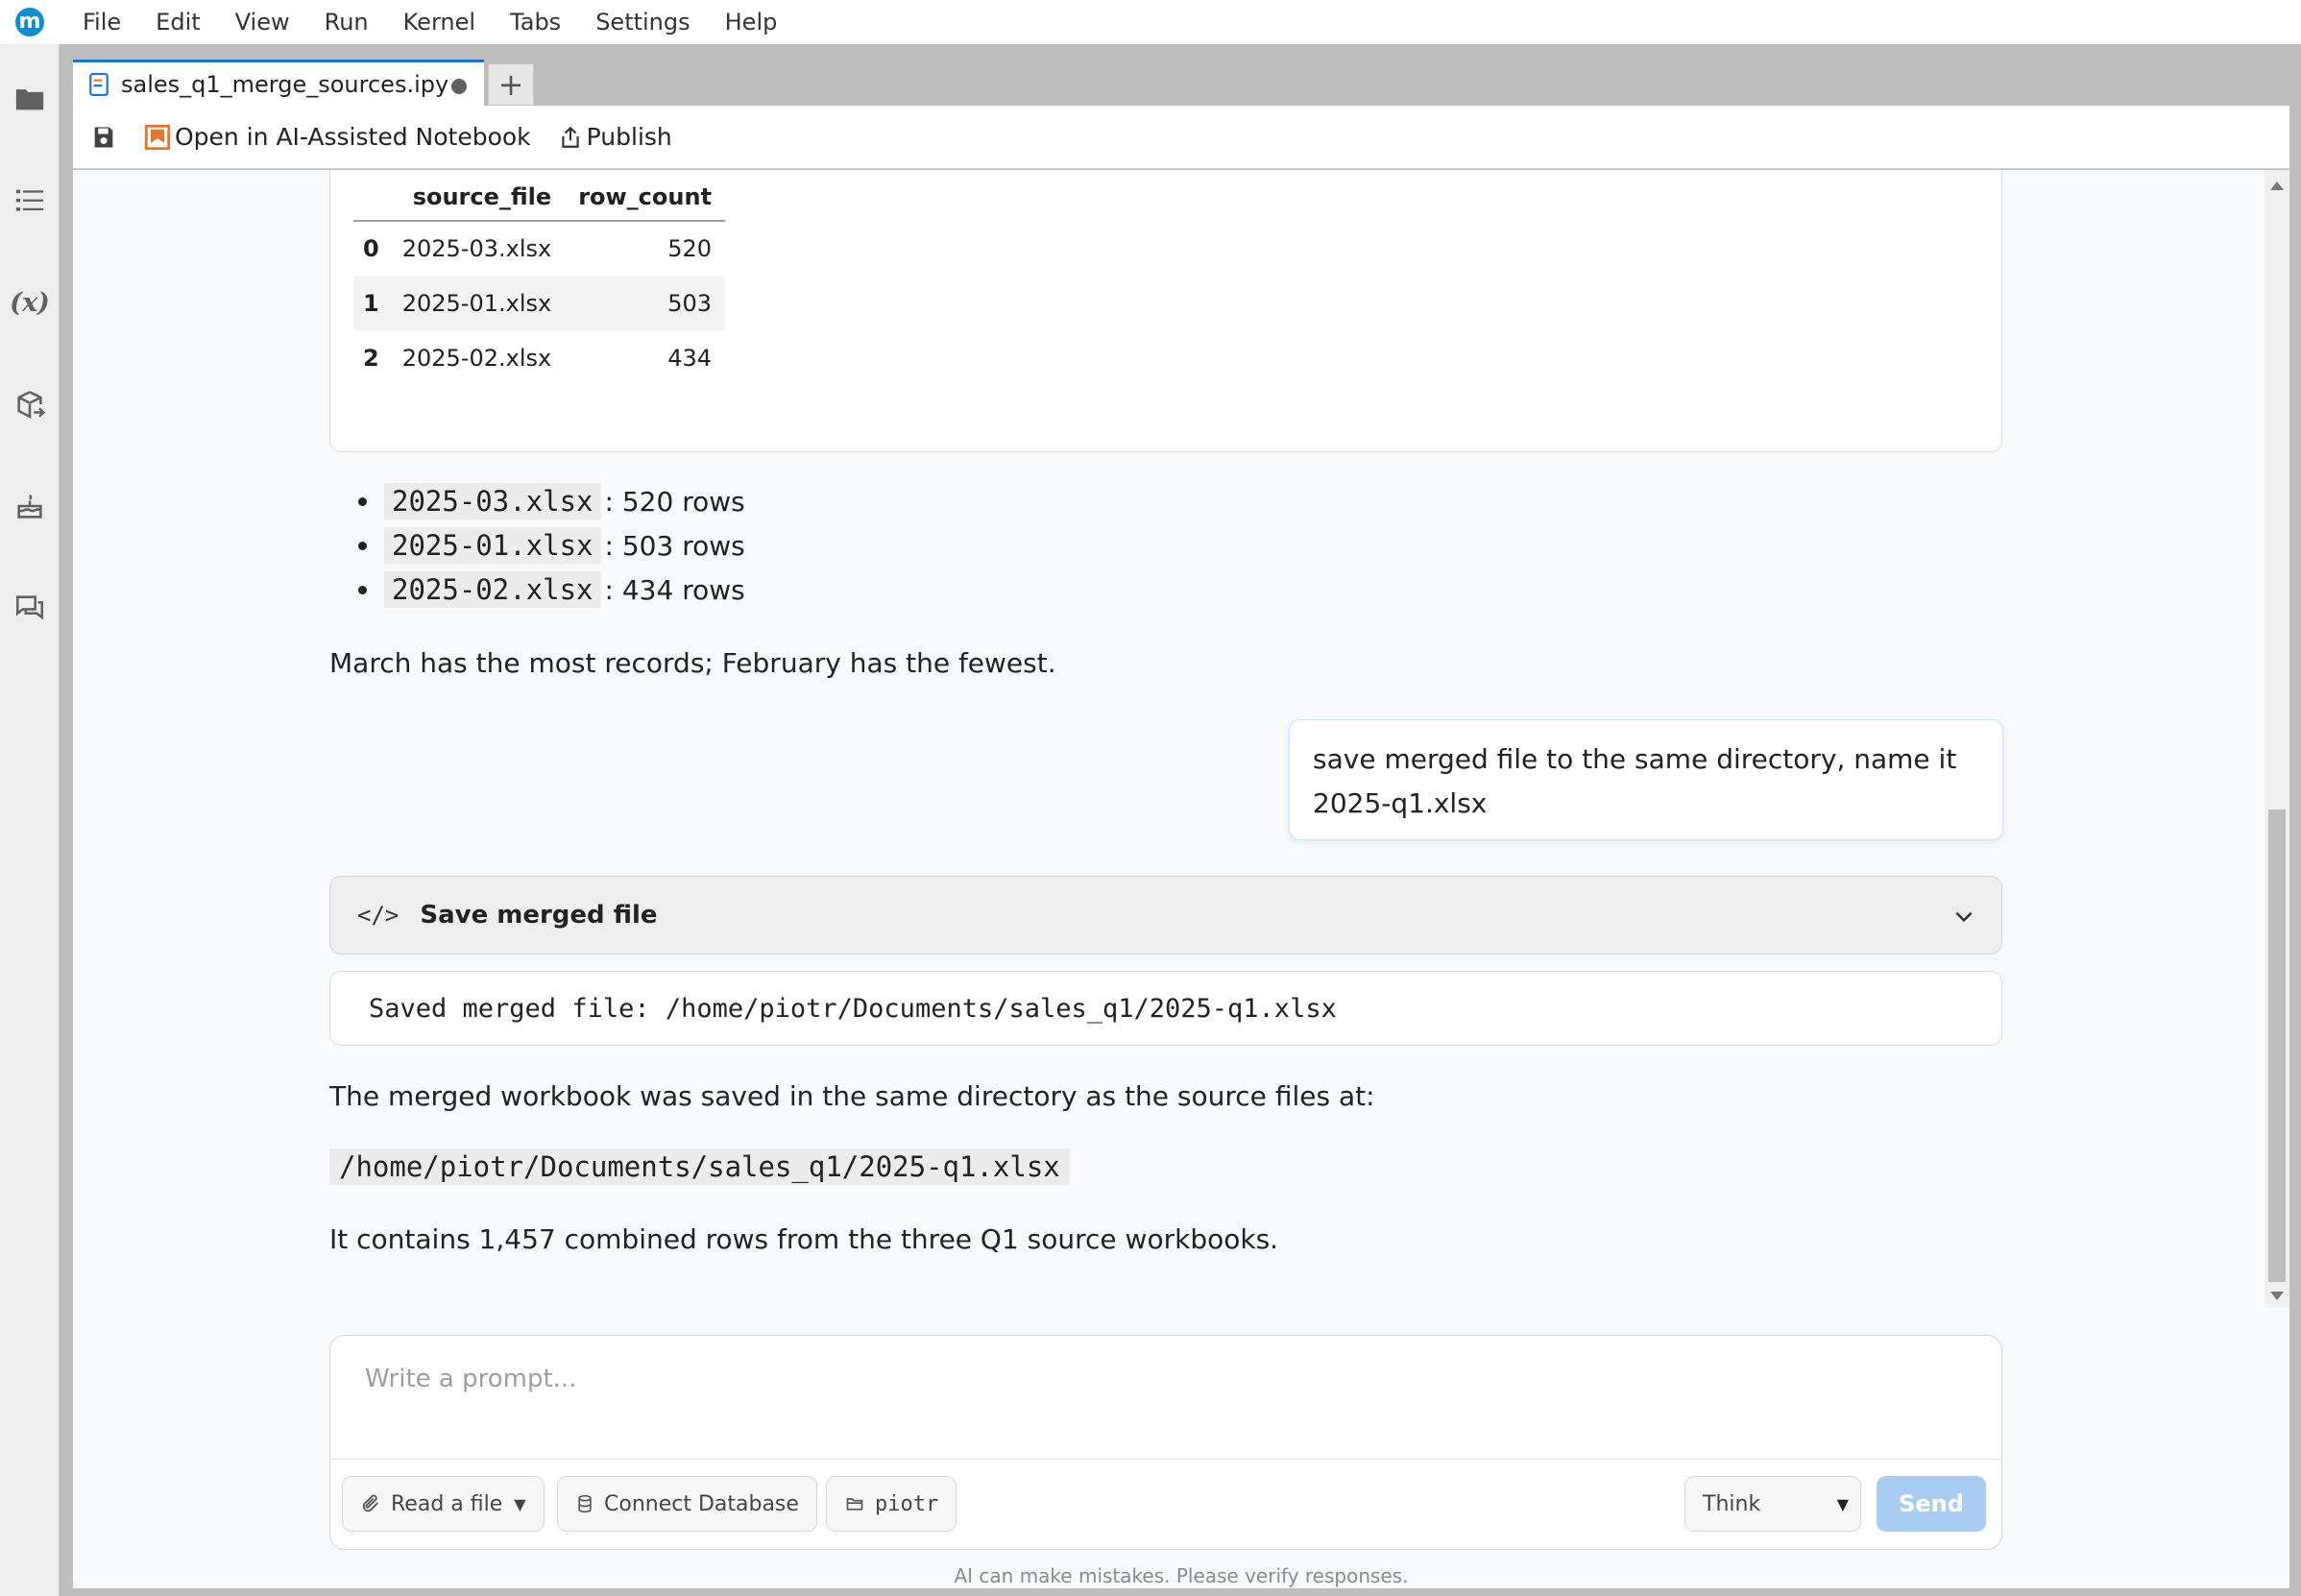 This screenshot has height=1596, width=2301. What do you see at coordinates (674, 545) in the screenshot?
I see `list-item-text: : 503 rows` at bounding box center [674, 545].